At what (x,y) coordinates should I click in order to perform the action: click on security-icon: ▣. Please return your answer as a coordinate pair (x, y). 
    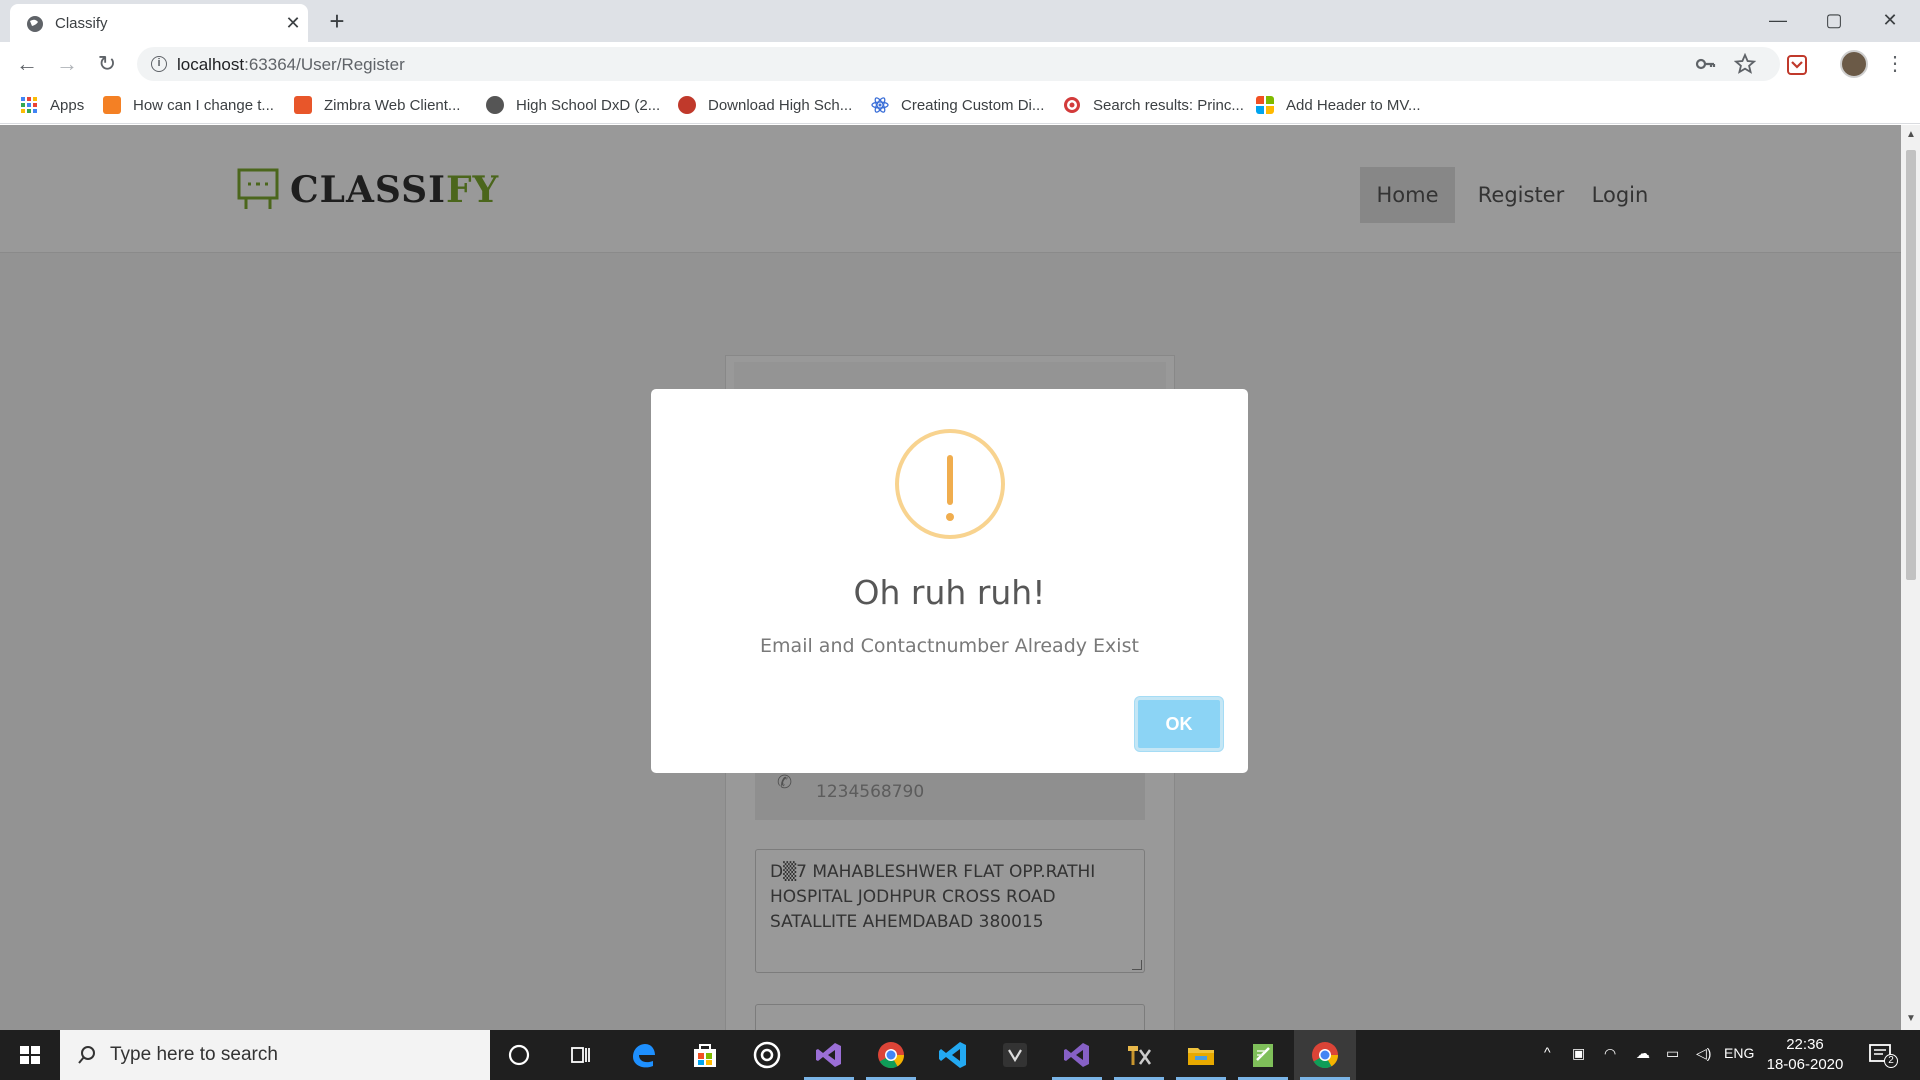
    Looking at the image, I should click on (1578, 1053).